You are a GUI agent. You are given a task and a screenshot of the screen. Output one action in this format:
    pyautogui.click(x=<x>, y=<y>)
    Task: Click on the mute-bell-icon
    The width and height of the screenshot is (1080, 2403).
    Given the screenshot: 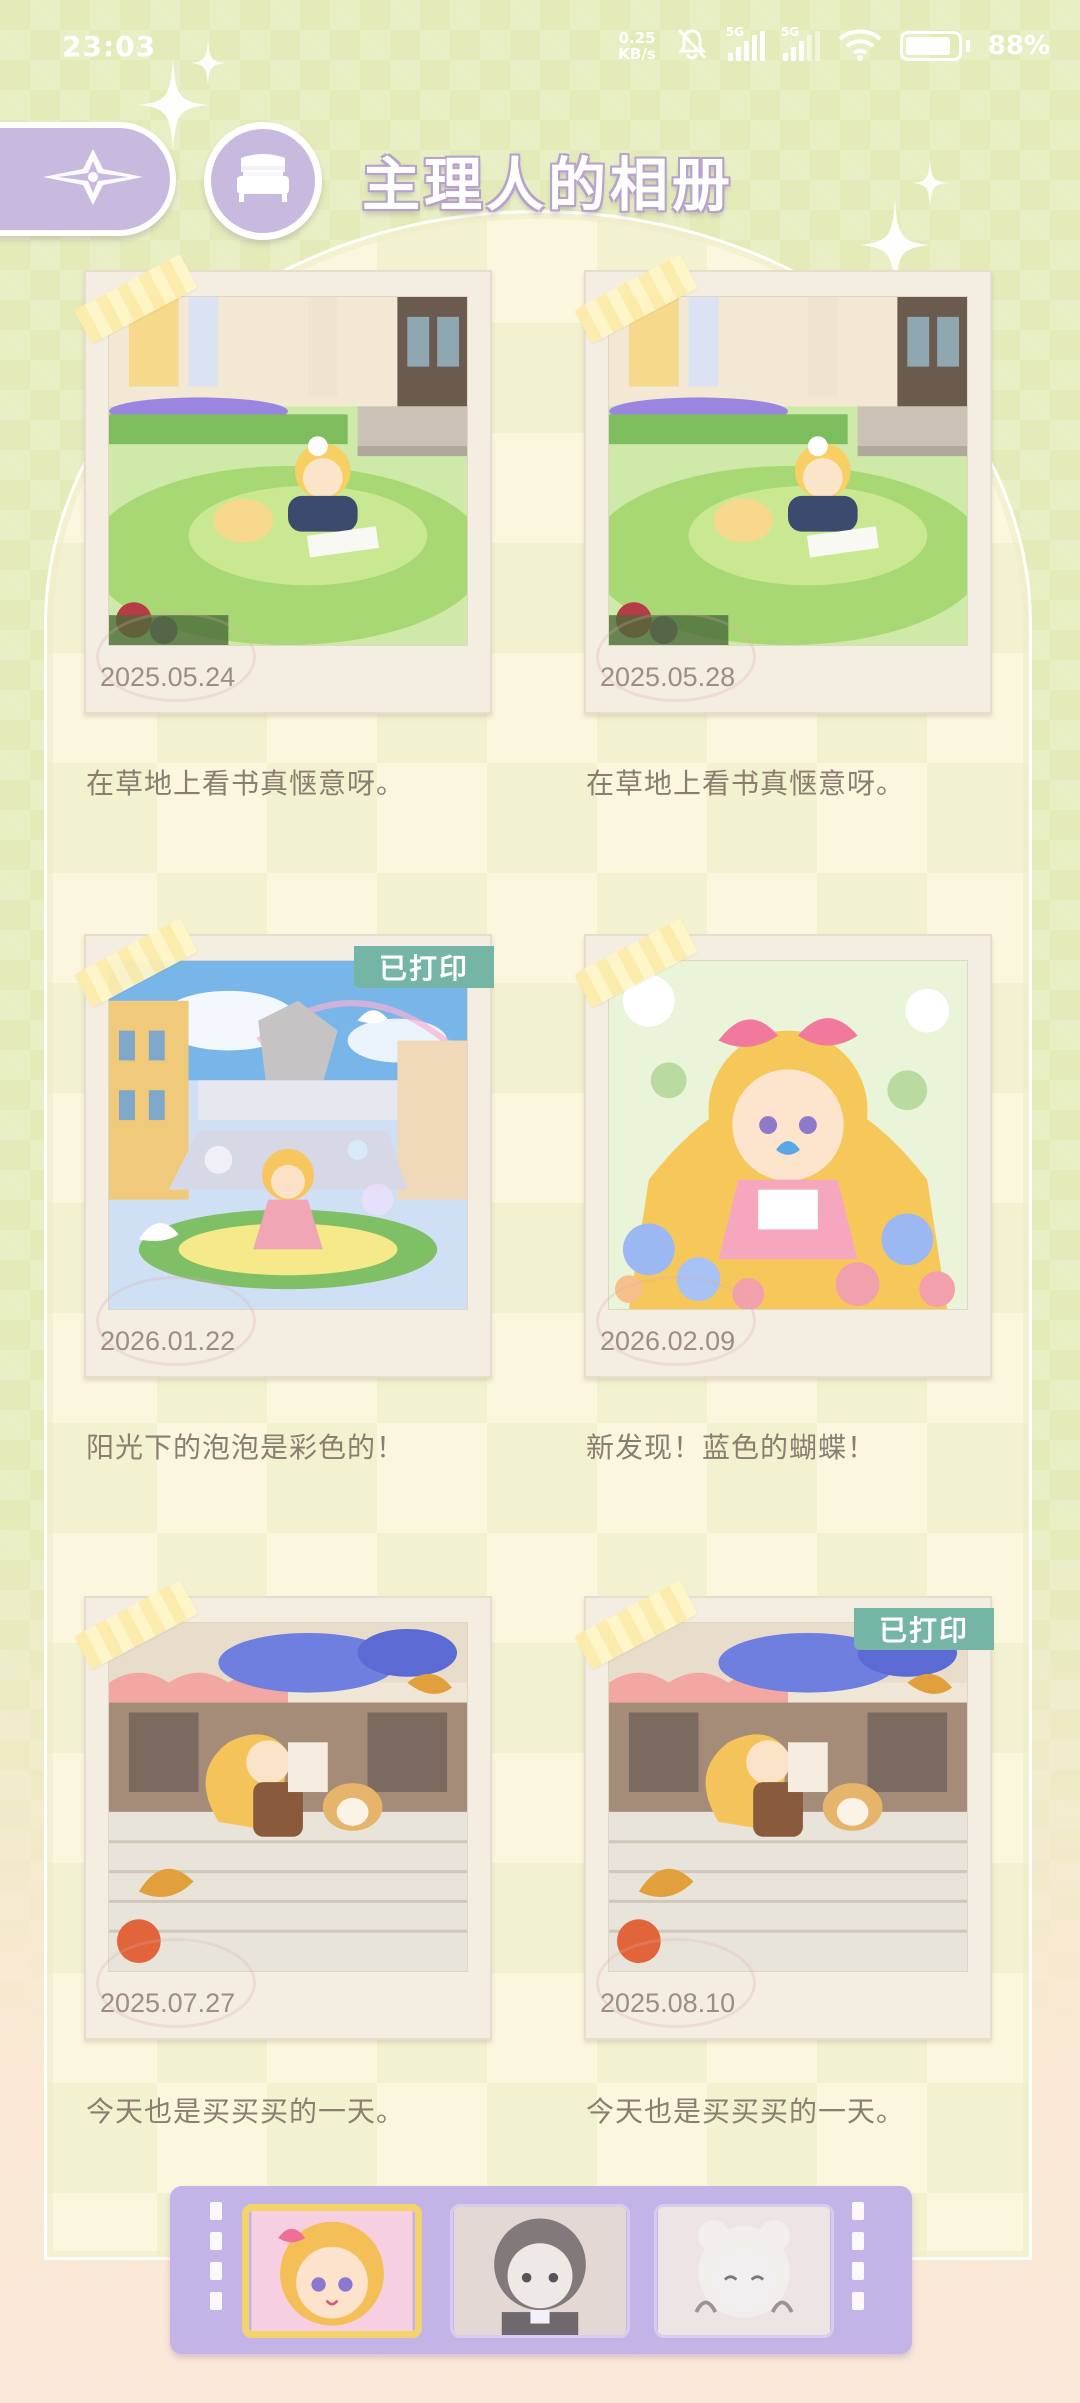 What is the action you would take?
    pyautogui.click(x=692, y=46)
    